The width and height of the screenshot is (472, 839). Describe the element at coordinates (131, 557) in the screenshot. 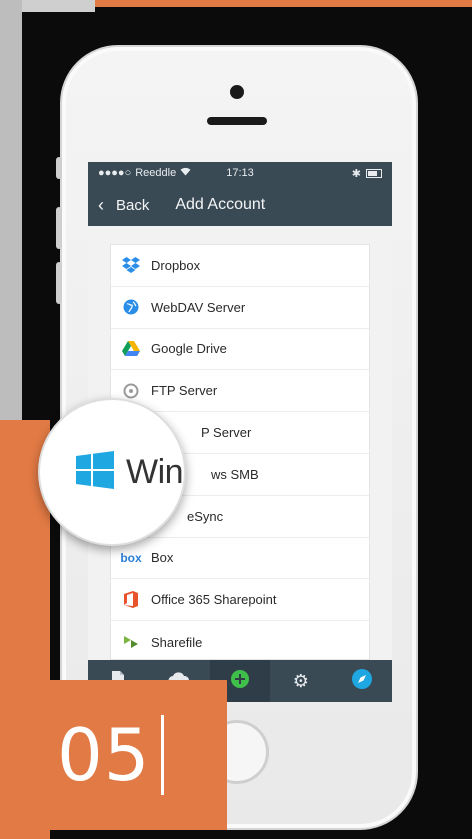

I see `box-icon: box` at that location.